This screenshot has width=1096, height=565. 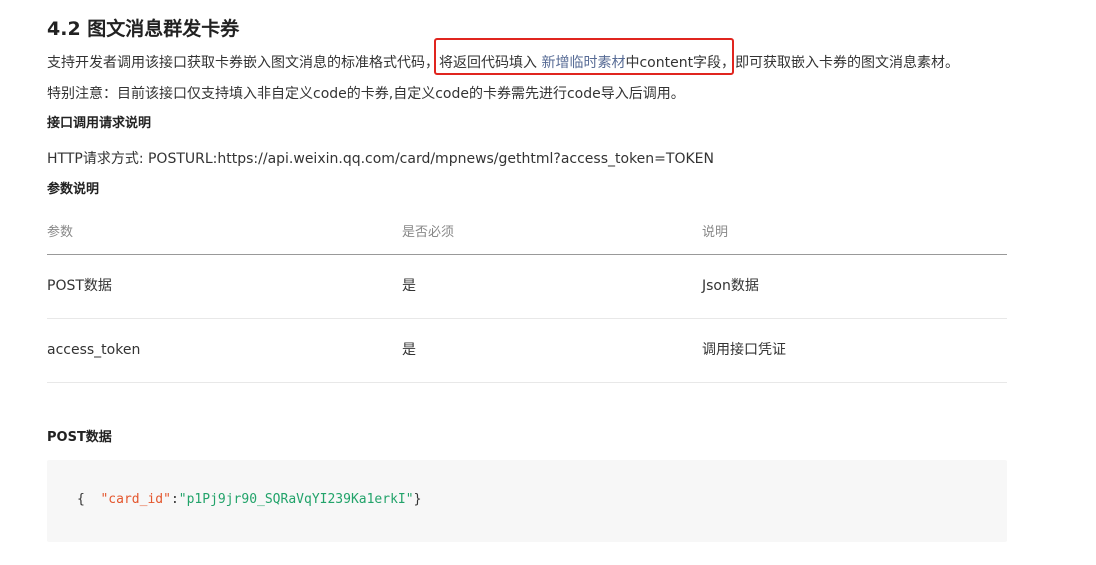 I want to click on request-section-title: 接口调用请求说明, so click(x=99, y=123).